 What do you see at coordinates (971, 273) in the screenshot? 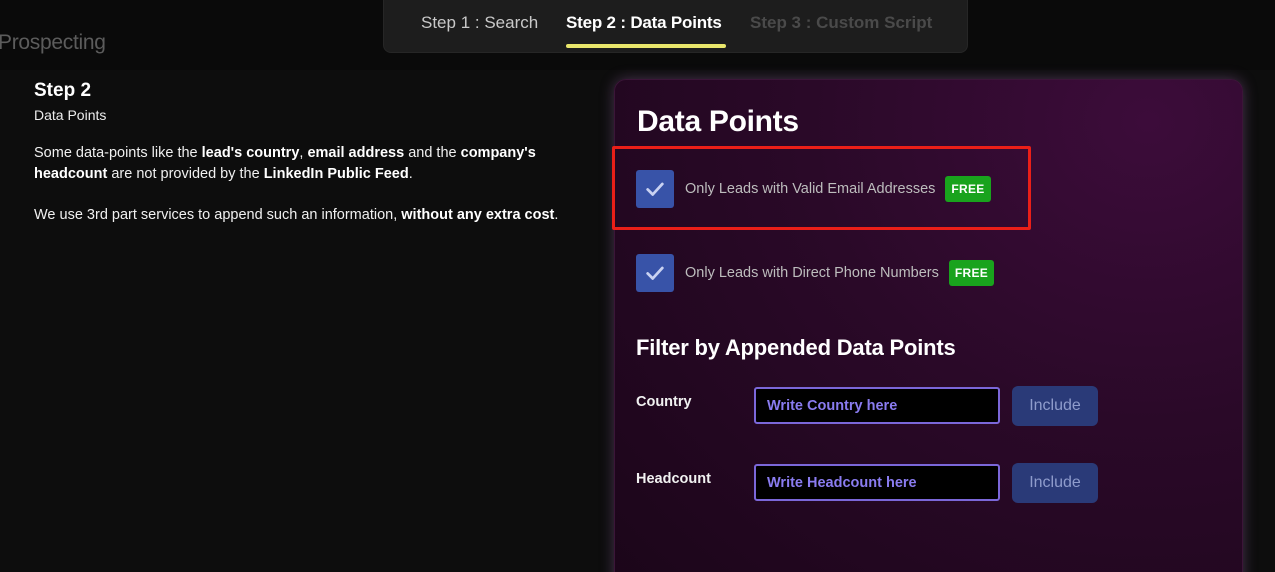
I see `free-badge: FREE` at bounding box center [971, 273].